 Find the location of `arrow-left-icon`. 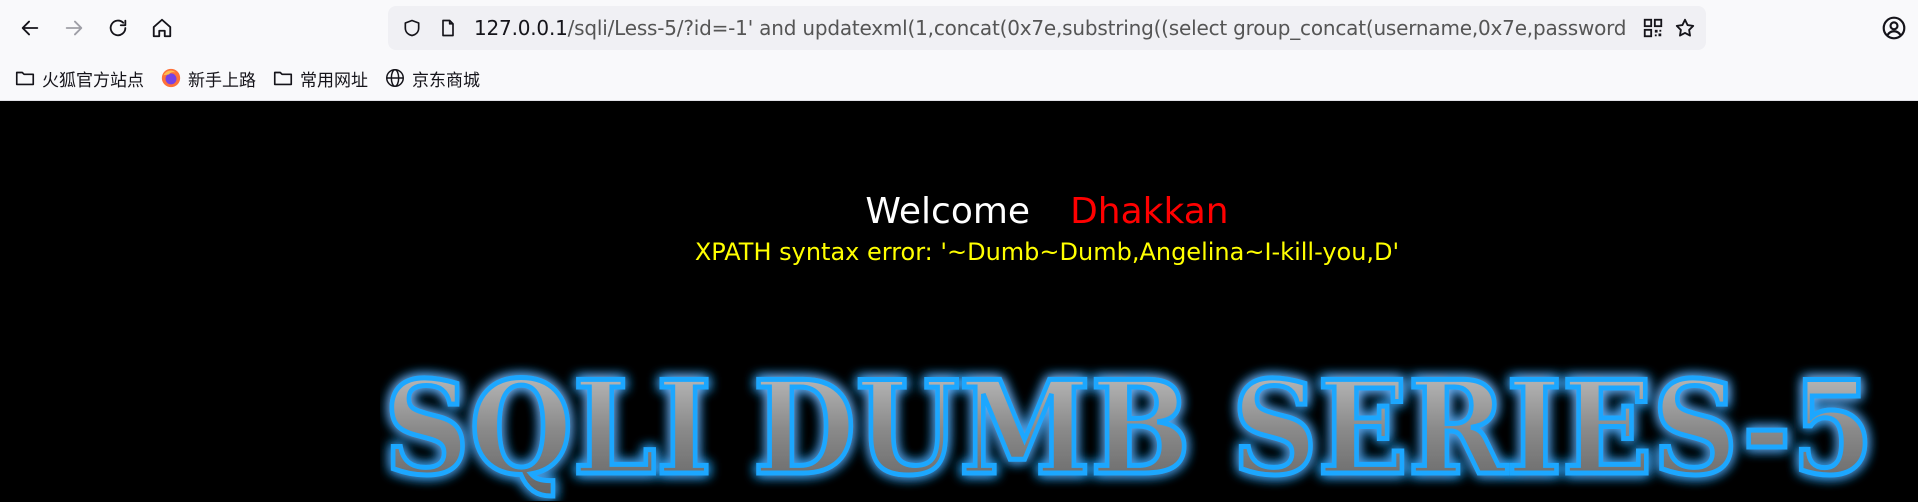

arrow-left-icon is located at coordinates (30, 28).